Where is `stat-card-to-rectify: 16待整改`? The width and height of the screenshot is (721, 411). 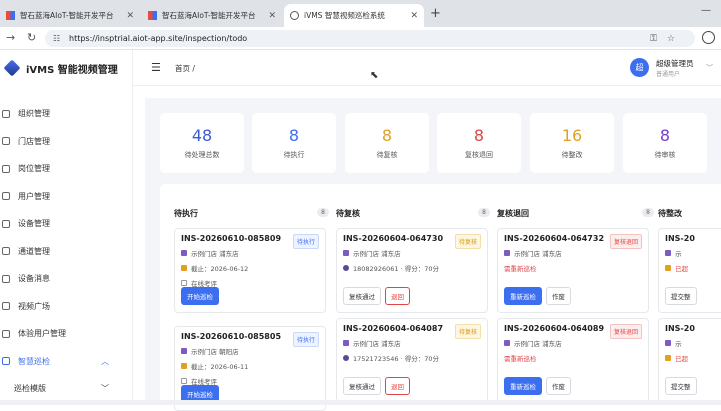
stat-card-to-rectify: 16待整改 is located at coordinates (572, 143).